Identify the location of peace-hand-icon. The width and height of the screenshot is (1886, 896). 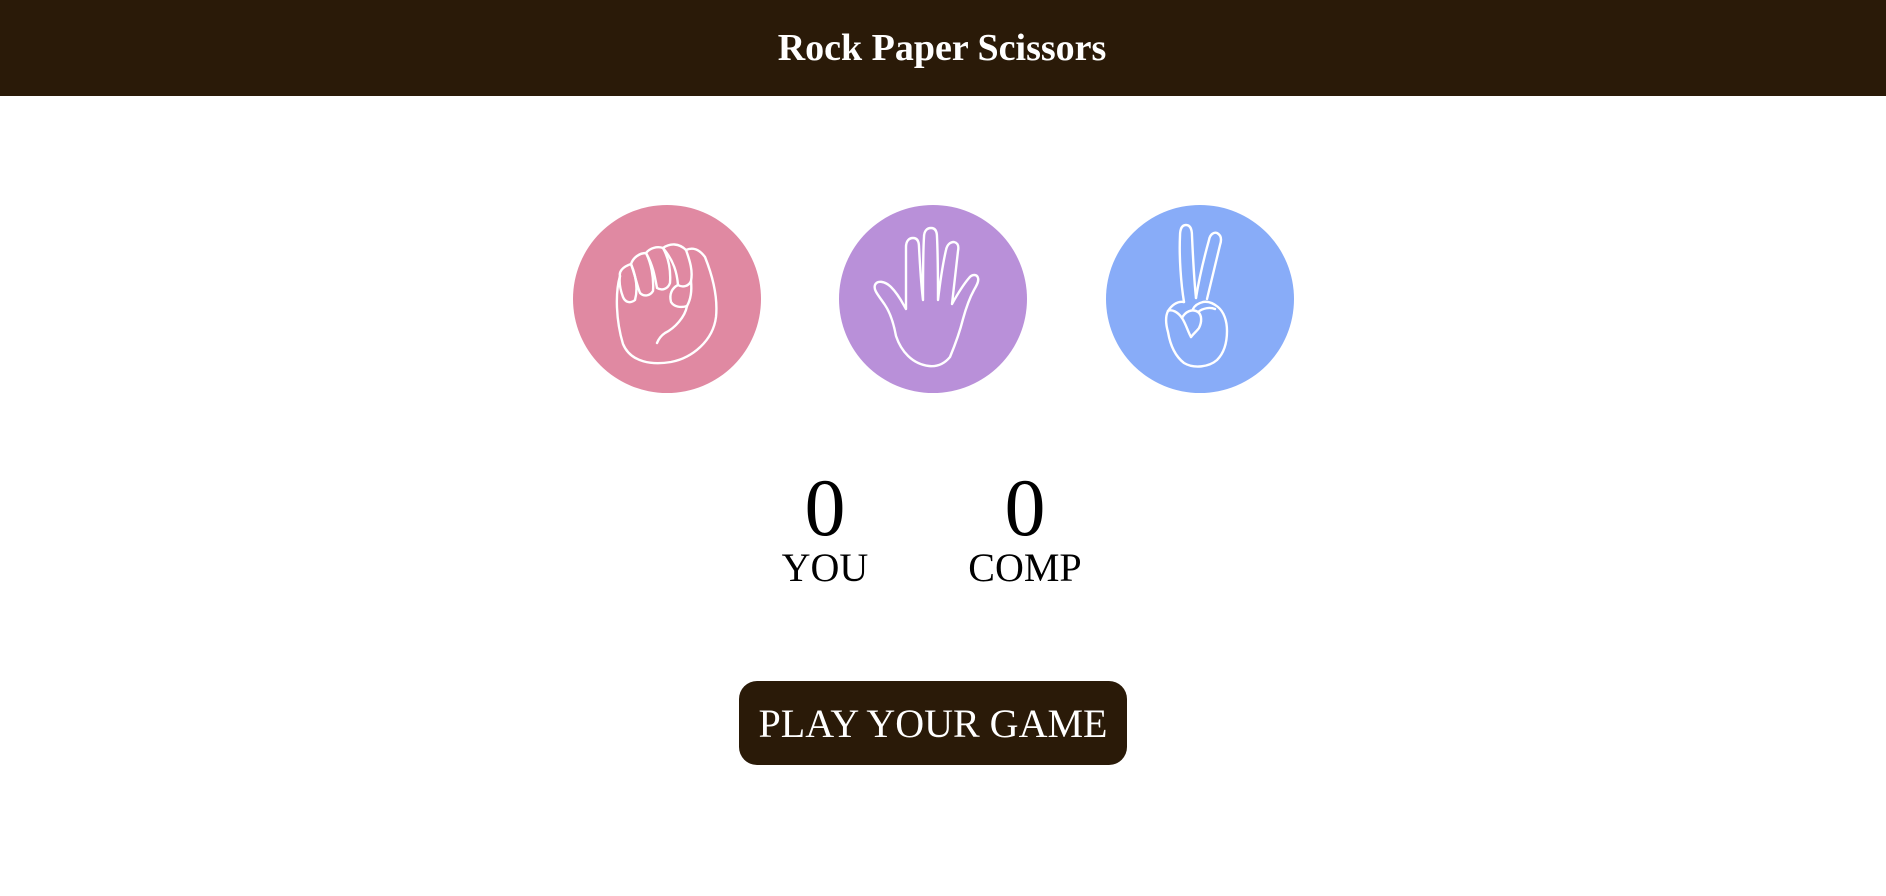
(1196, 295).